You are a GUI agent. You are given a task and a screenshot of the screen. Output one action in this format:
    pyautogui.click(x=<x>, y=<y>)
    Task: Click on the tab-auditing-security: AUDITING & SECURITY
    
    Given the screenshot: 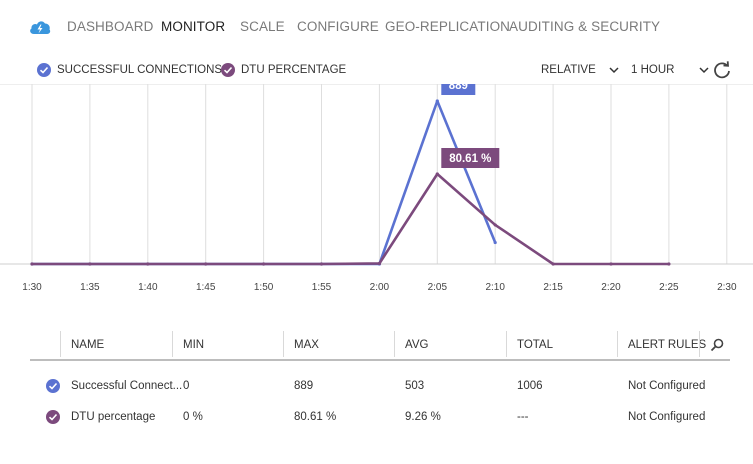 What is the action you would take?
    pyautogui.click(x=584, y=26)
    